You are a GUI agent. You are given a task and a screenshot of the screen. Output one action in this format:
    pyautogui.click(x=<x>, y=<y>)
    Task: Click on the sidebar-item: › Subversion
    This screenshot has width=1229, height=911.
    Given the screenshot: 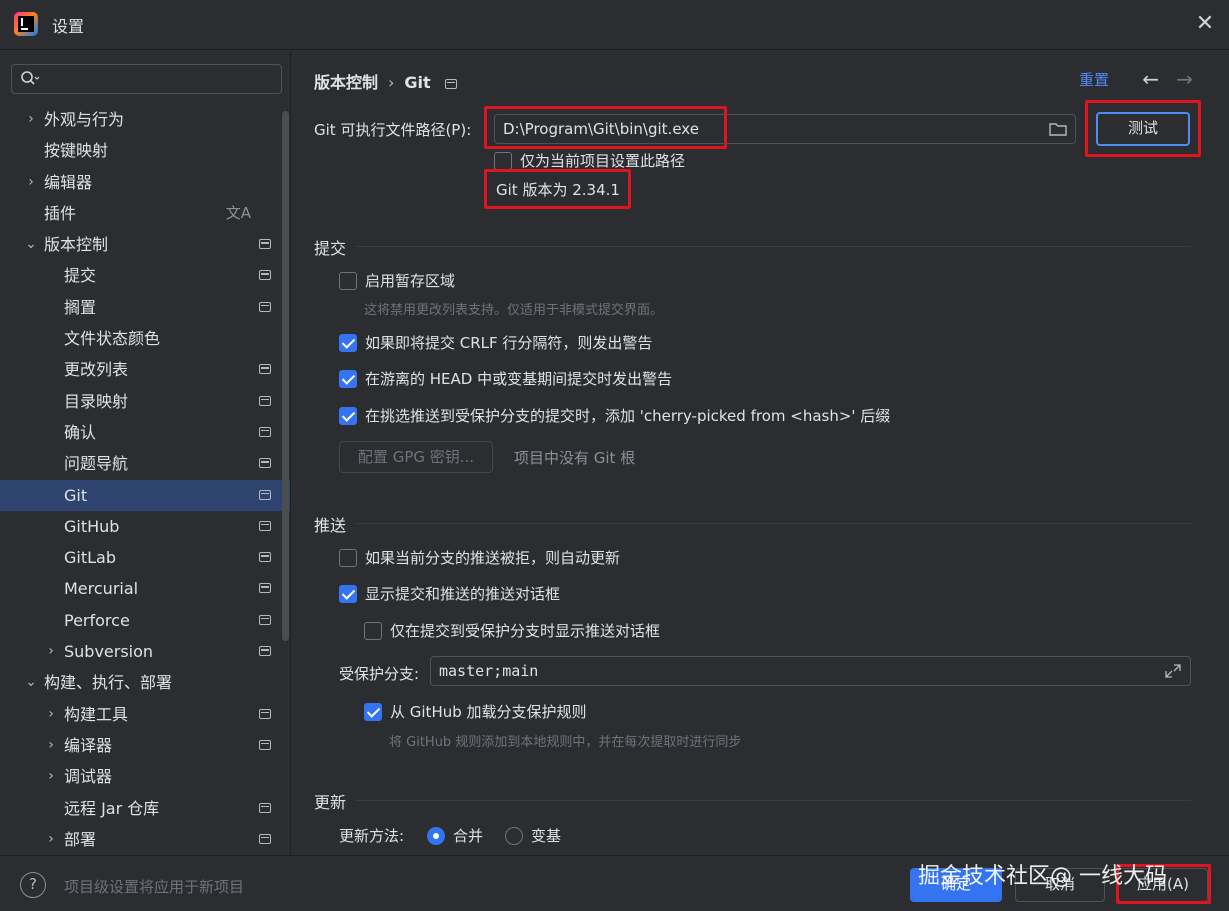 What is the action you would take?
    pyautogui.click(x=145, y=651)
    